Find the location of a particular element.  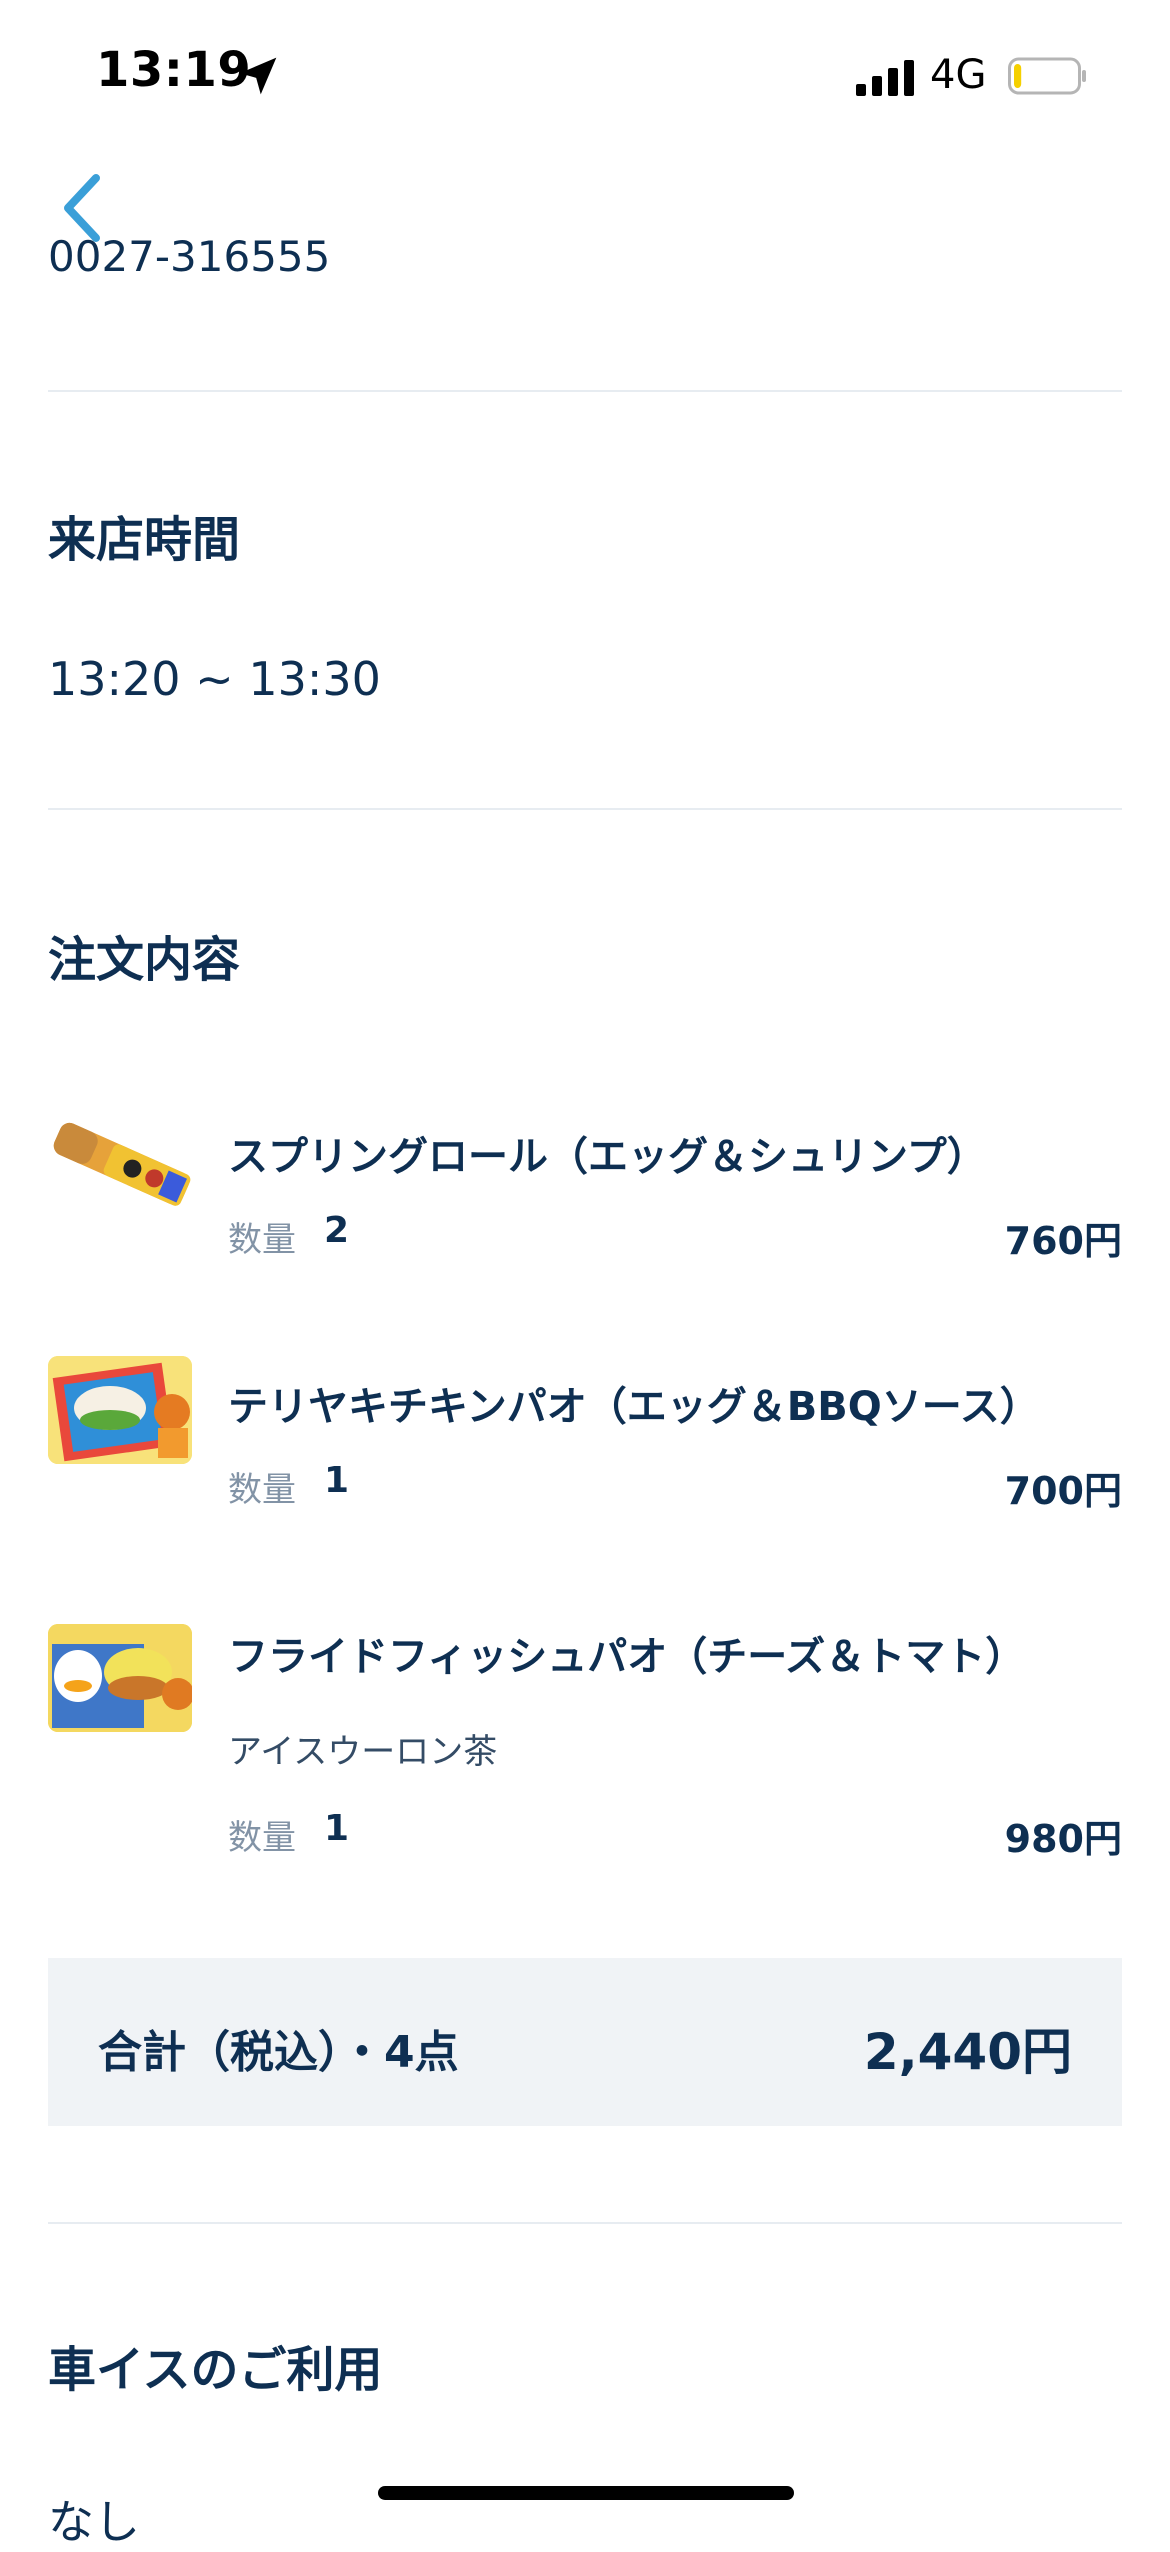

cutoff-reservation-number: 0027-316555 is located at coordinates (189, 256).